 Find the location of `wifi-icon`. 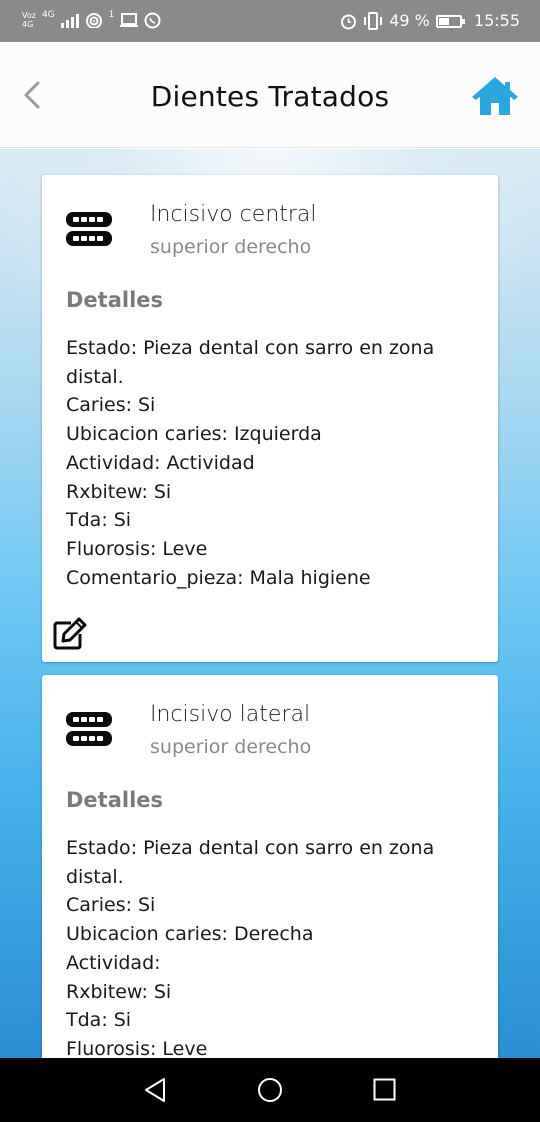

wifi-icon is located at coordinates (93, 20).